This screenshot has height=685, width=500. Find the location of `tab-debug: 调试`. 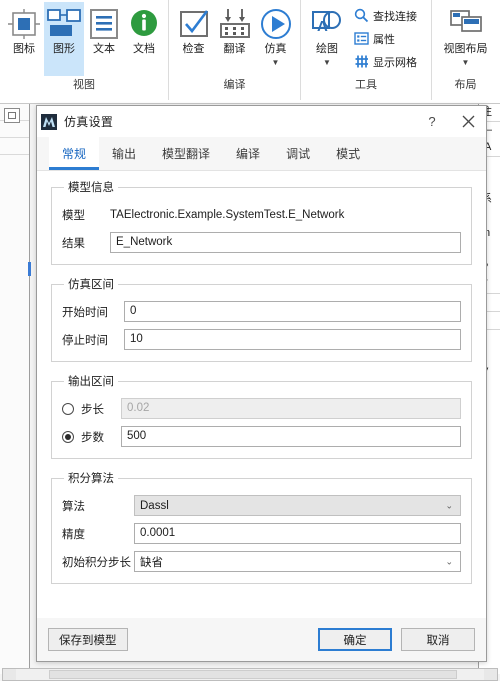

tab-debug: 调试 is located at coordinates (298, 153).